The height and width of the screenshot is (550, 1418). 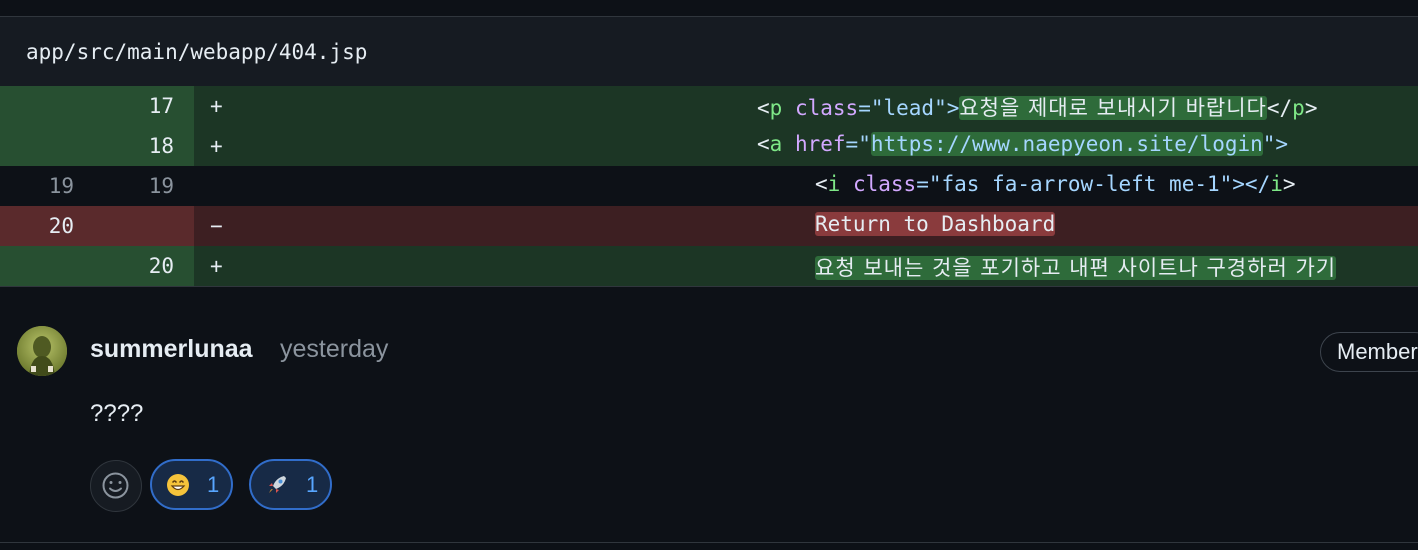 What do you see at coordinates (290, 484) in the screenshot?
I see `reaction-rocket-button: 1` at bounding box center [290, 484].